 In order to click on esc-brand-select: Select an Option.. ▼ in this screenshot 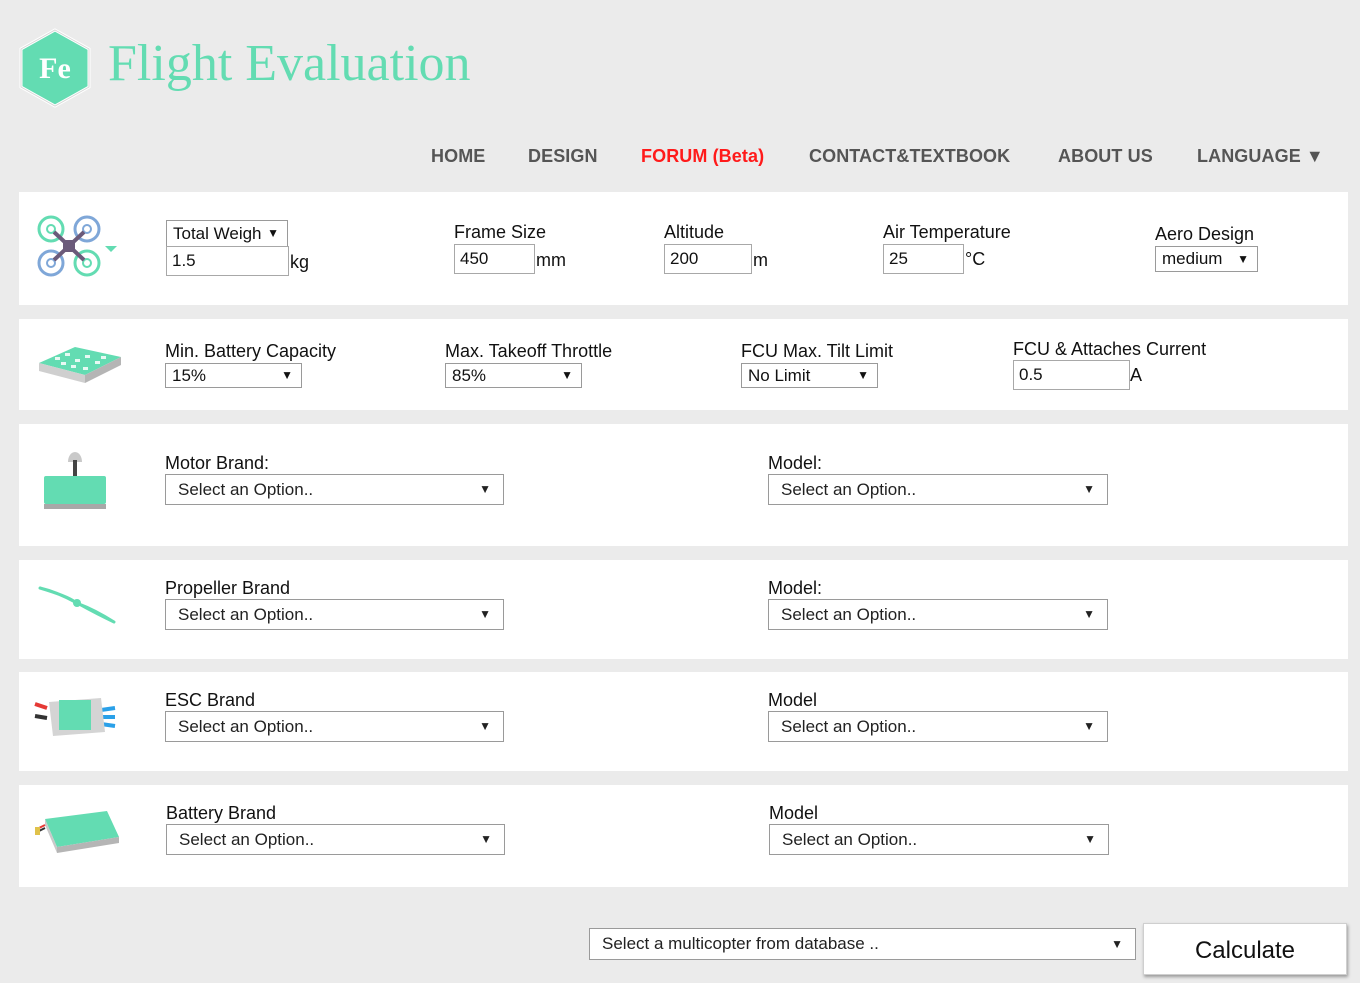, I will do `click(334, 726)`.